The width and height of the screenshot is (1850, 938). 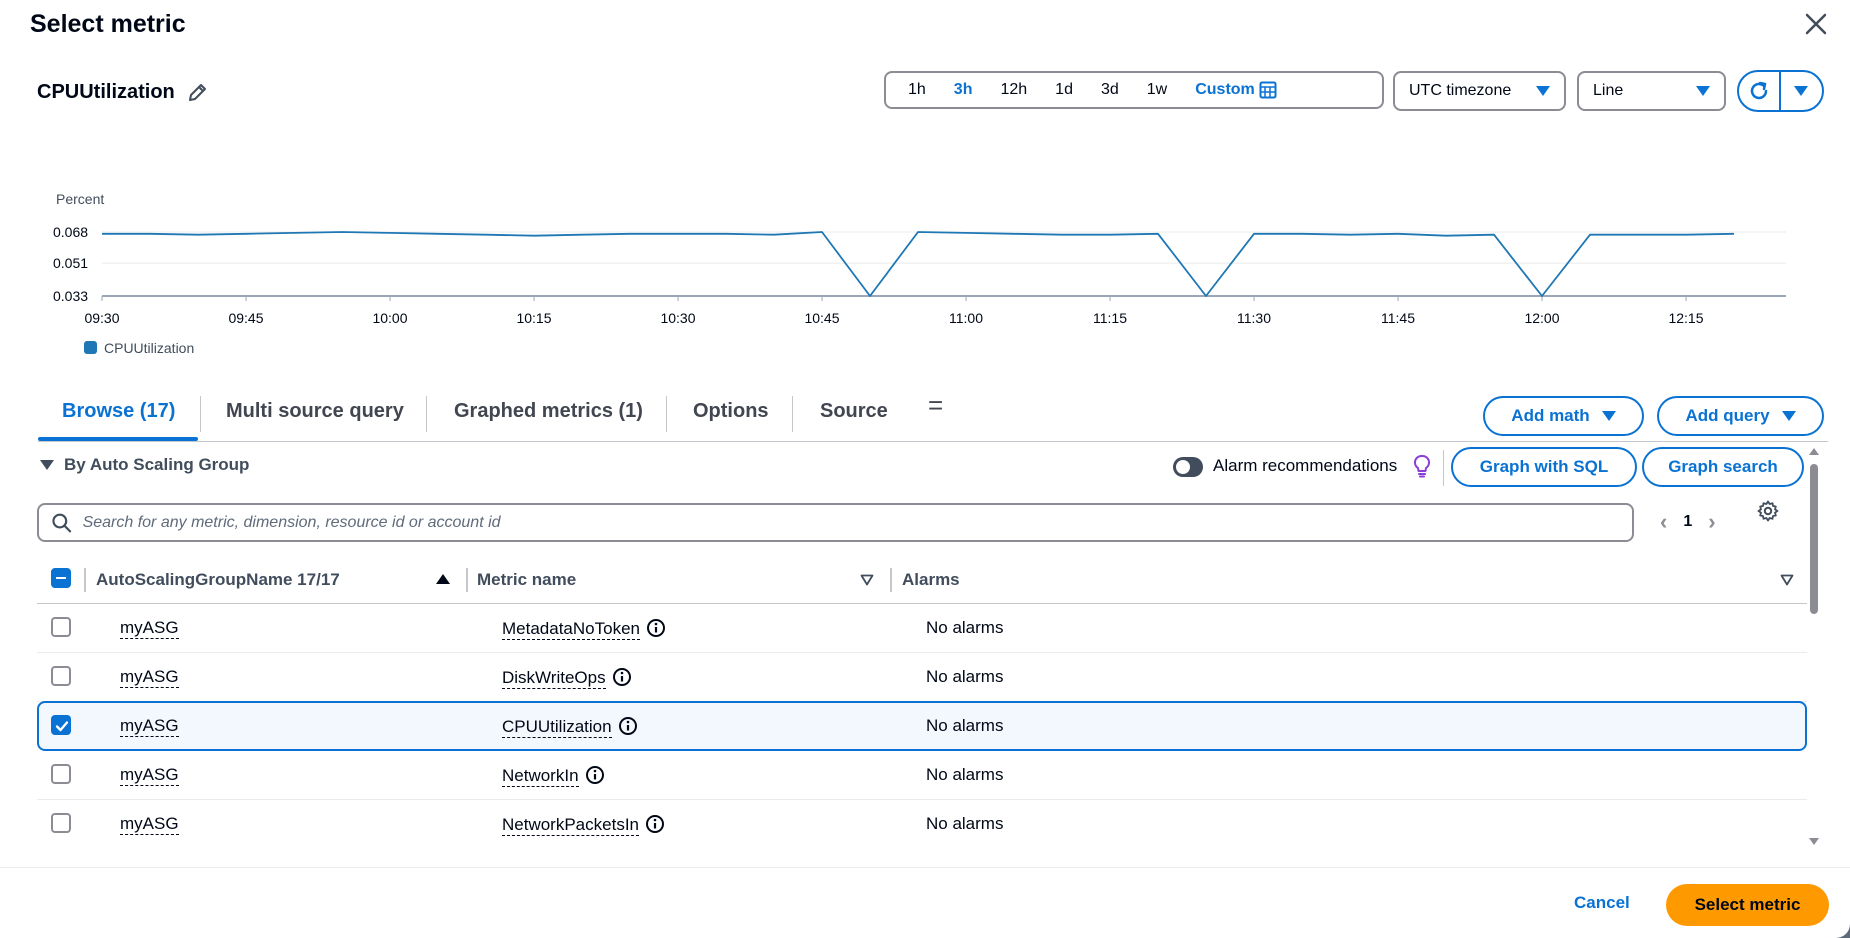 I want to click on column-header-alarms: Alarms, so click(x=931, y=580).